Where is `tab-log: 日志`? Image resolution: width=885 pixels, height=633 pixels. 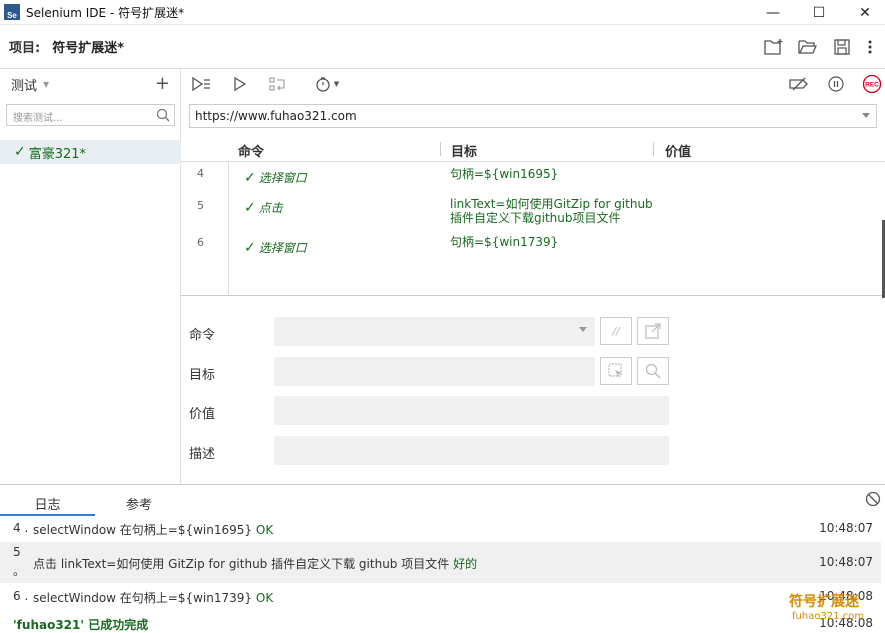
tab-log: 日志 is located at coordinates (47, 504).